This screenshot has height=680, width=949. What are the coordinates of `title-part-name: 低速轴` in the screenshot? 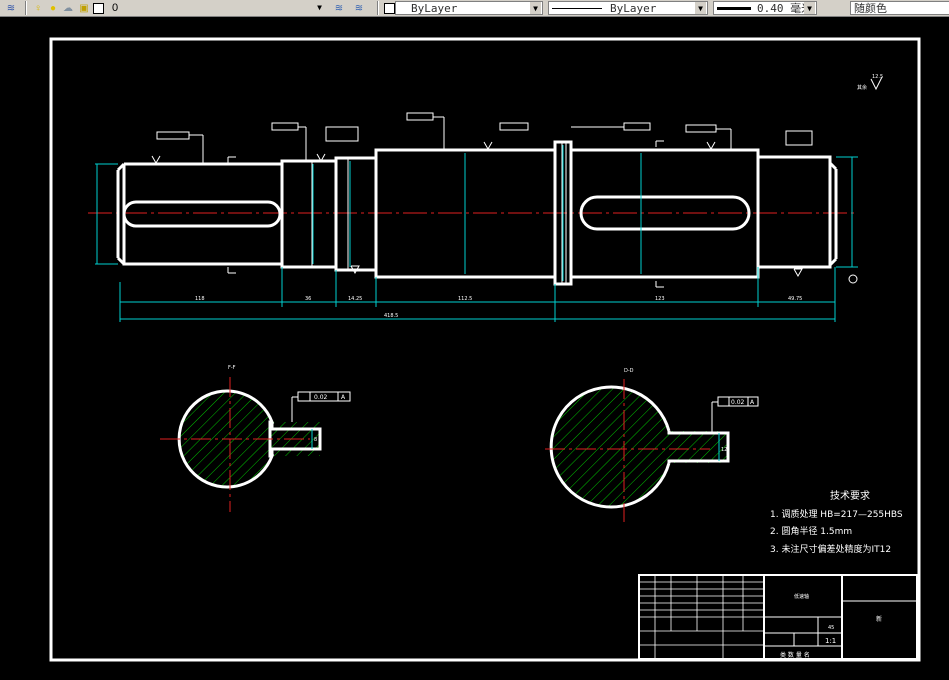 It's located at (801, 596).